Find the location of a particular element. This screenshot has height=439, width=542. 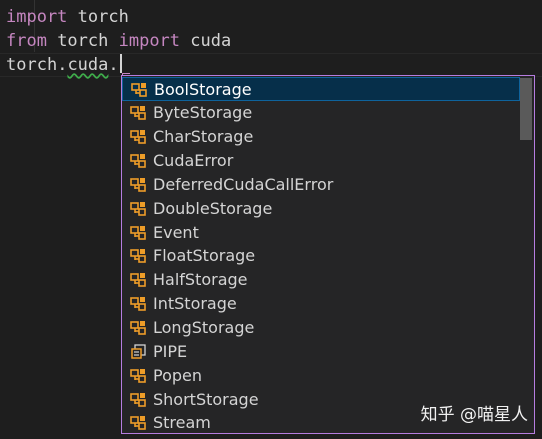

code-line-1: import torch is located at coordinates (67, 17).